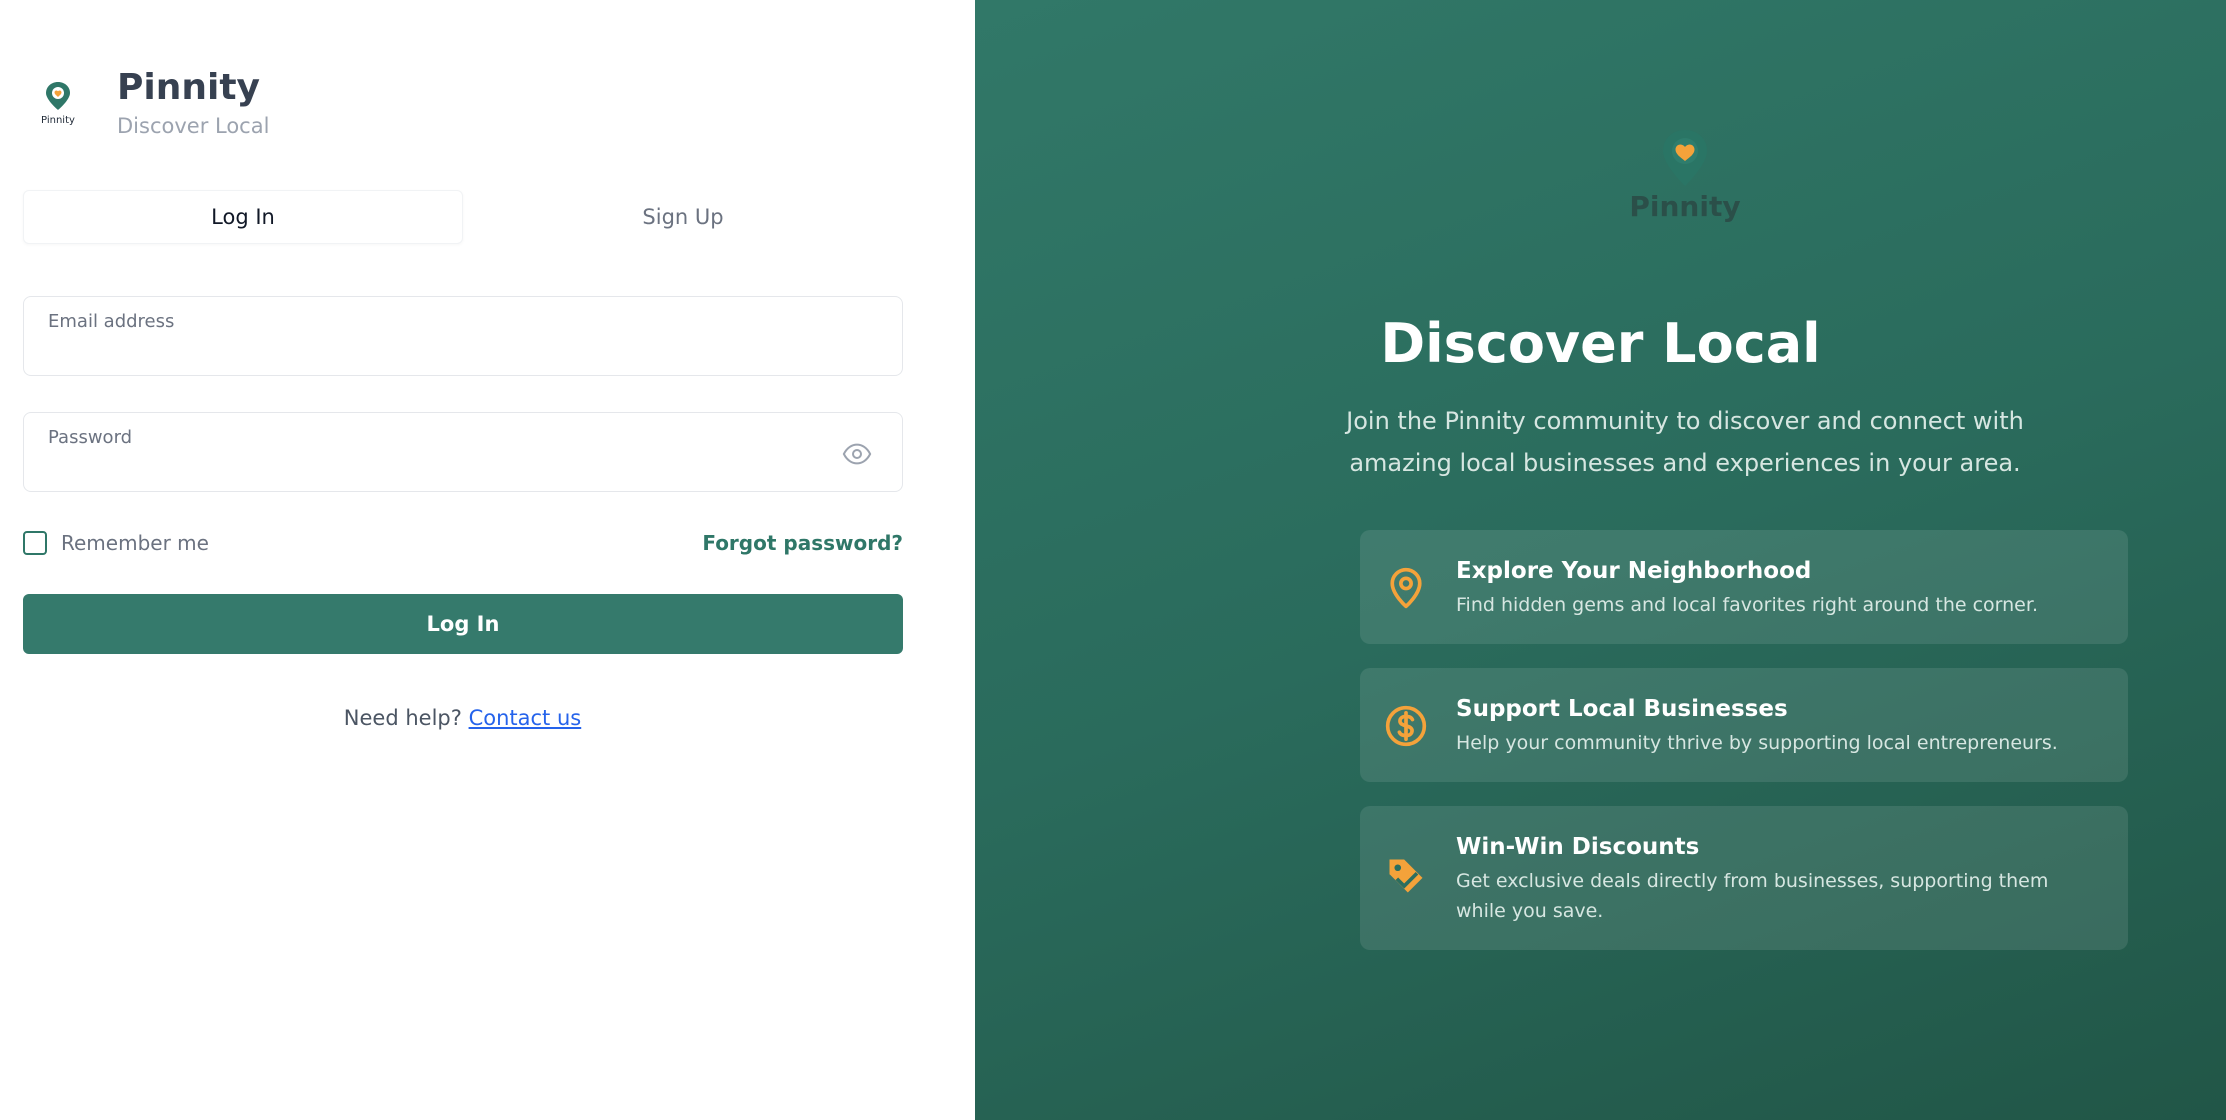 The width and height of the screenshot is (2226, 1120). I want to click on tab-sign-up: Sign Up, so click(683, 217).